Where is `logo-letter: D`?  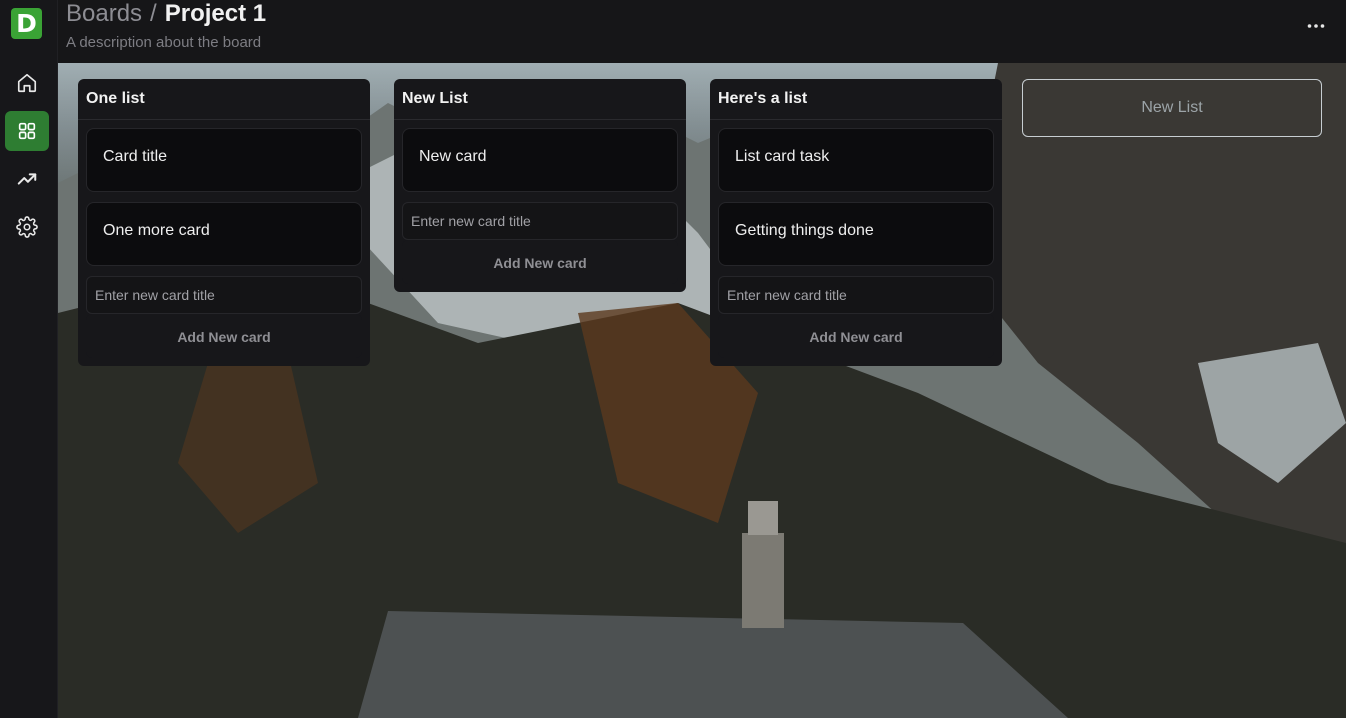
logo-letter: D is located at coordinates (26, 23).